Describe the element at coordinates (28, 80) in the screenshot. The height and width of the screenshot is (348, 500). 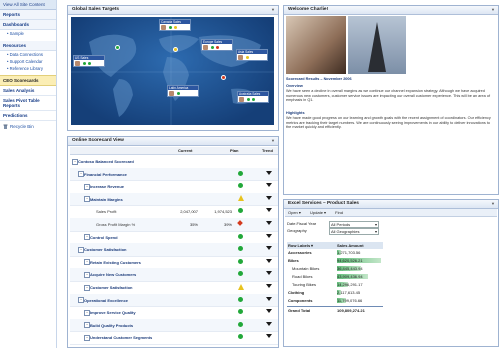
I see `nav-item-ceo-scorecards: CEO Scorecards` at that location.